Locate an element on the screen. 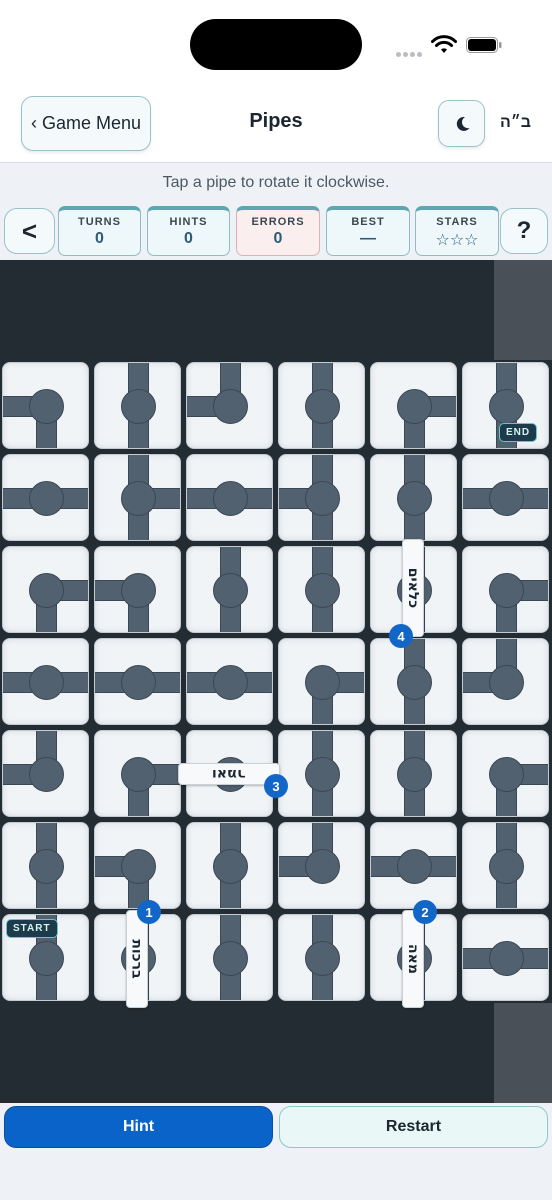  back-button: < is located at coordinates (29, 231).